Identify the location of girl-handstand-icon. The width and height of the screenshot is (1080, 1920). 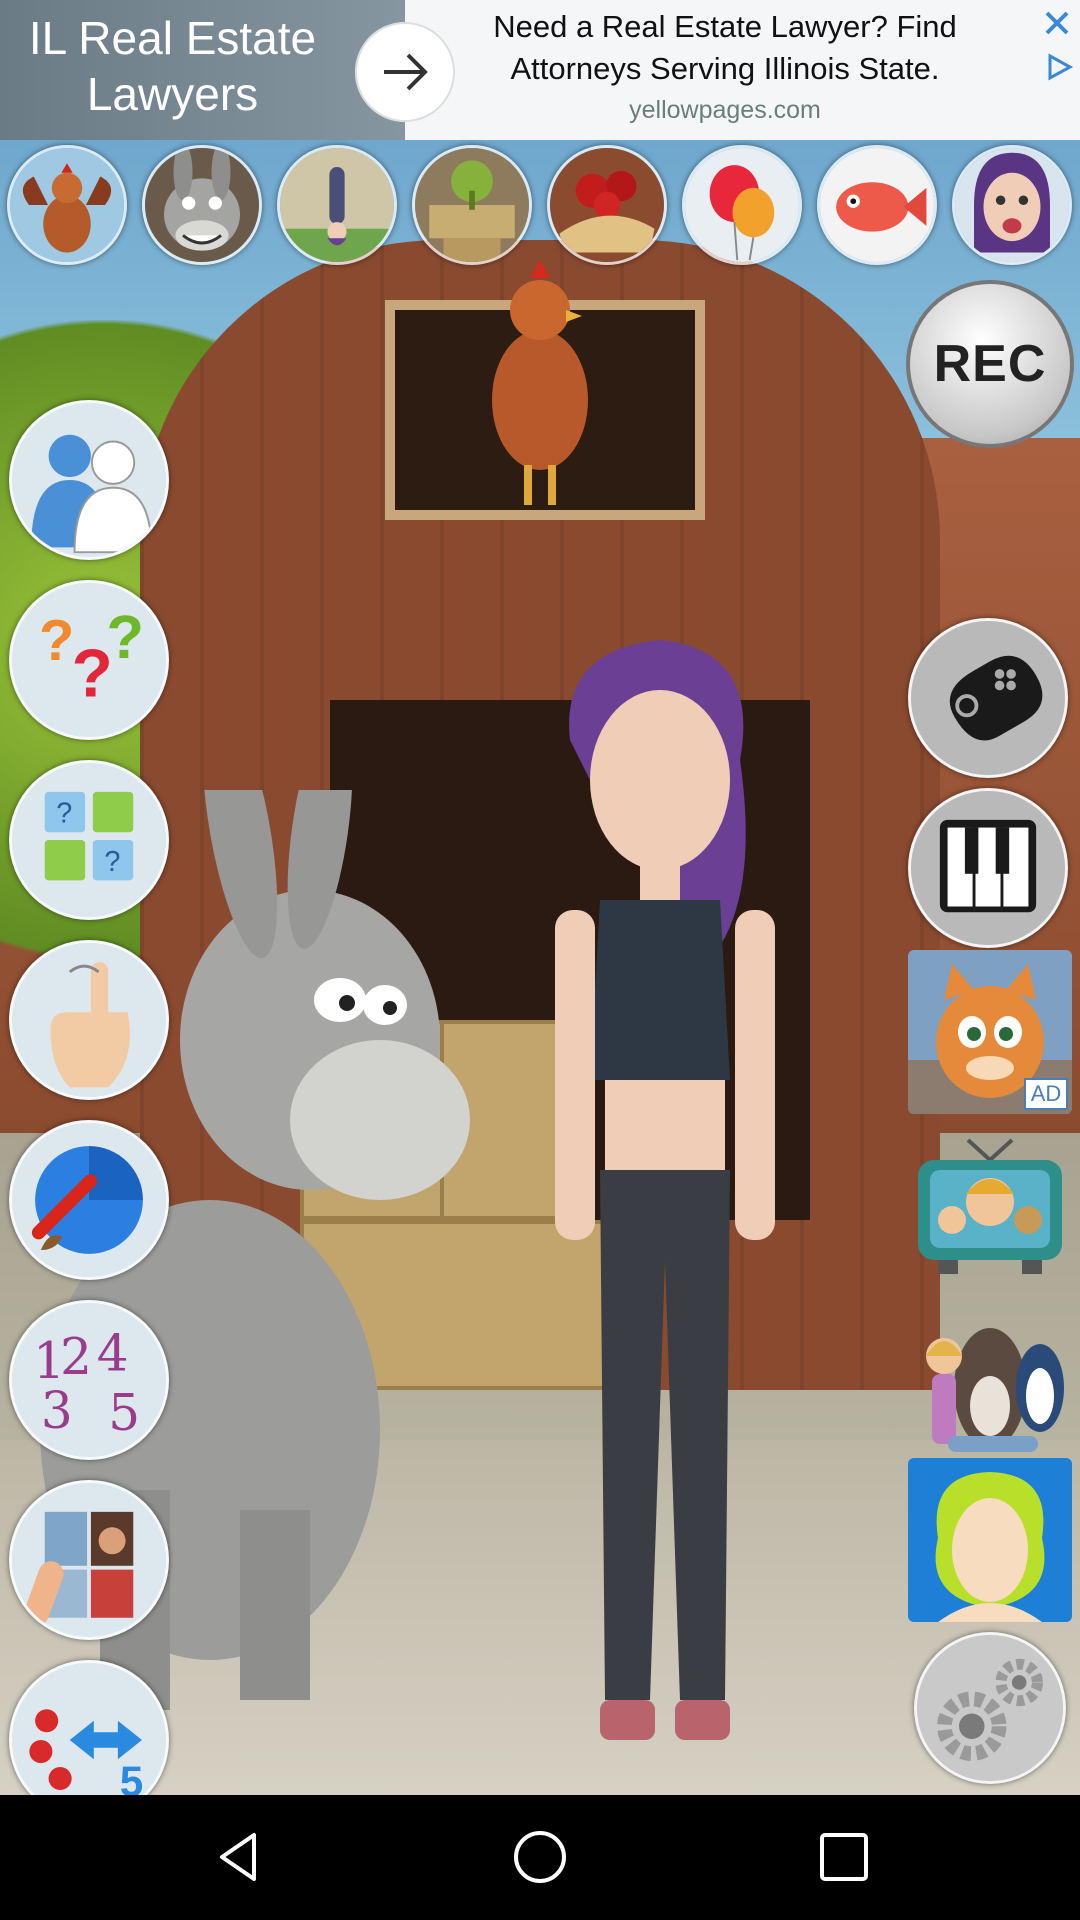
(337, 205).